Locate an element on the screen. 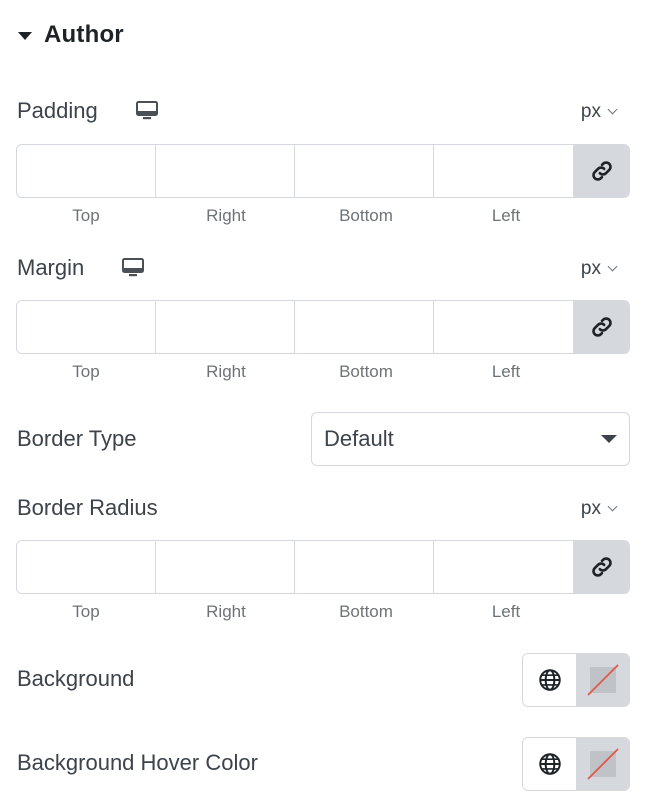 The width and height of the screenshot is (646, 804). margin-link-button is located at coordinates (601, 327).